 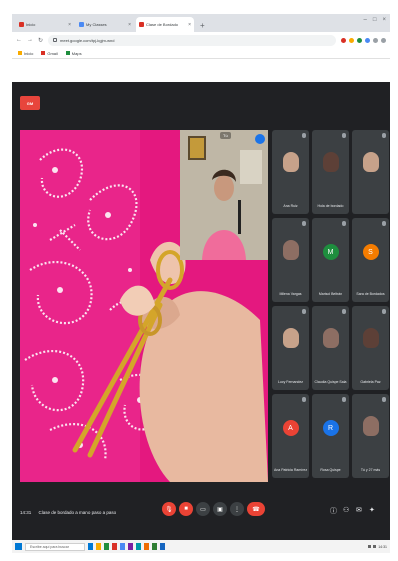 I want to click on captions-icon: ▭, so click(x=203, y=509).